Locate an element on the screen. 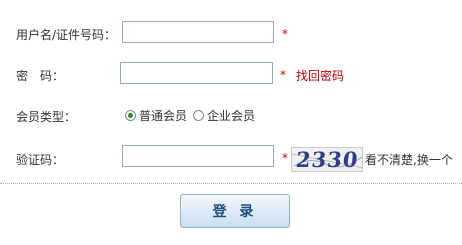 This screenshot has width=462, height=245. captcha-label: 验证码： is located at coordinates (40, 160).